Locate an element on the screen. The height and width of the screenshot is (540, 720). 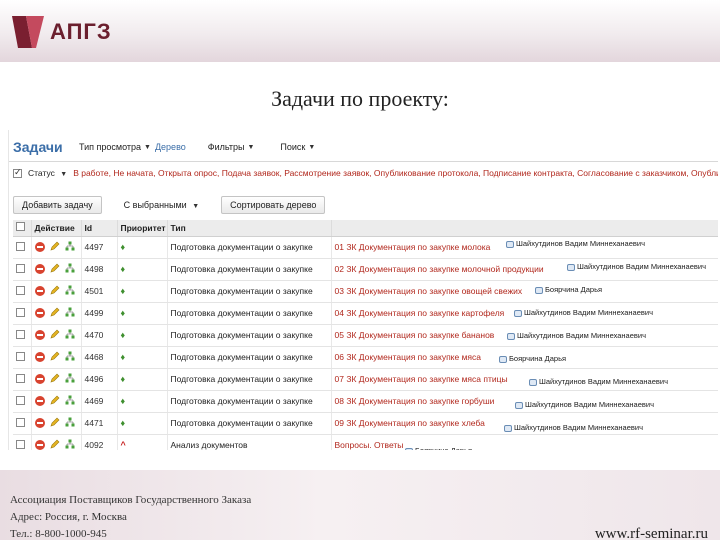
row-id: 4468 is located at coordinates (99, 357).